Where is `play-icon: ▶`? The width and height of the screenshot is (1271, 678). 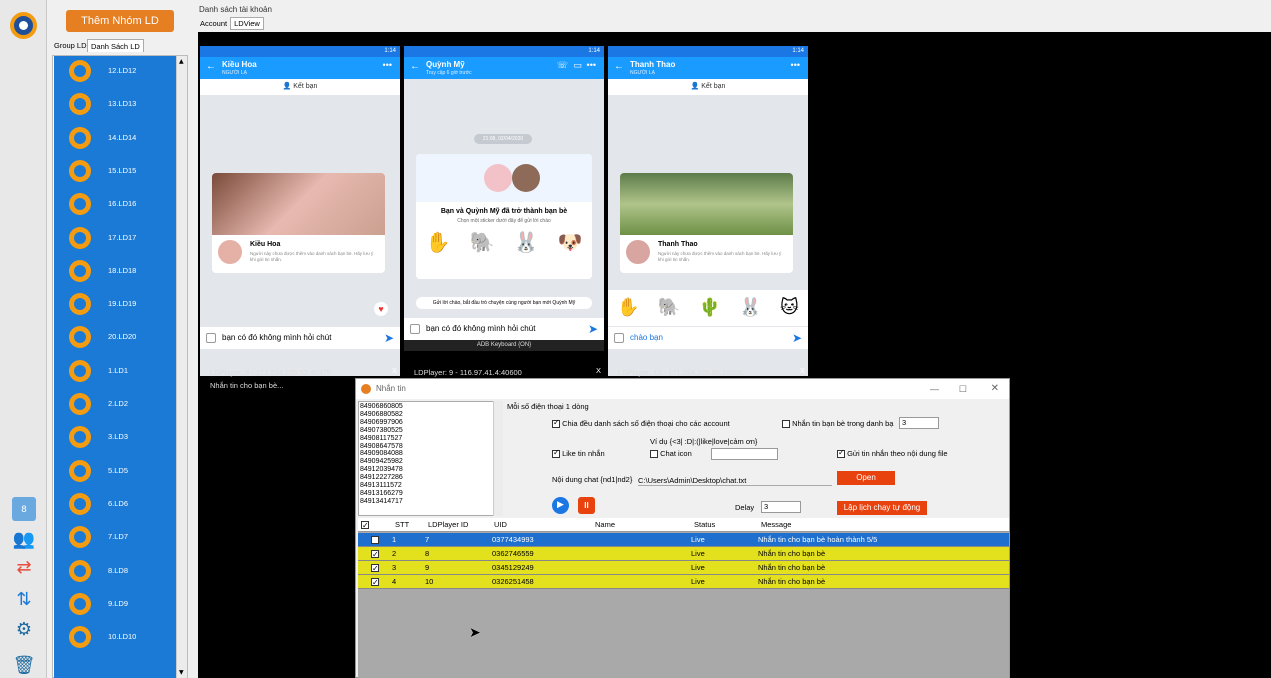
play-icon: ▶ is located at coordinates (560, 505).